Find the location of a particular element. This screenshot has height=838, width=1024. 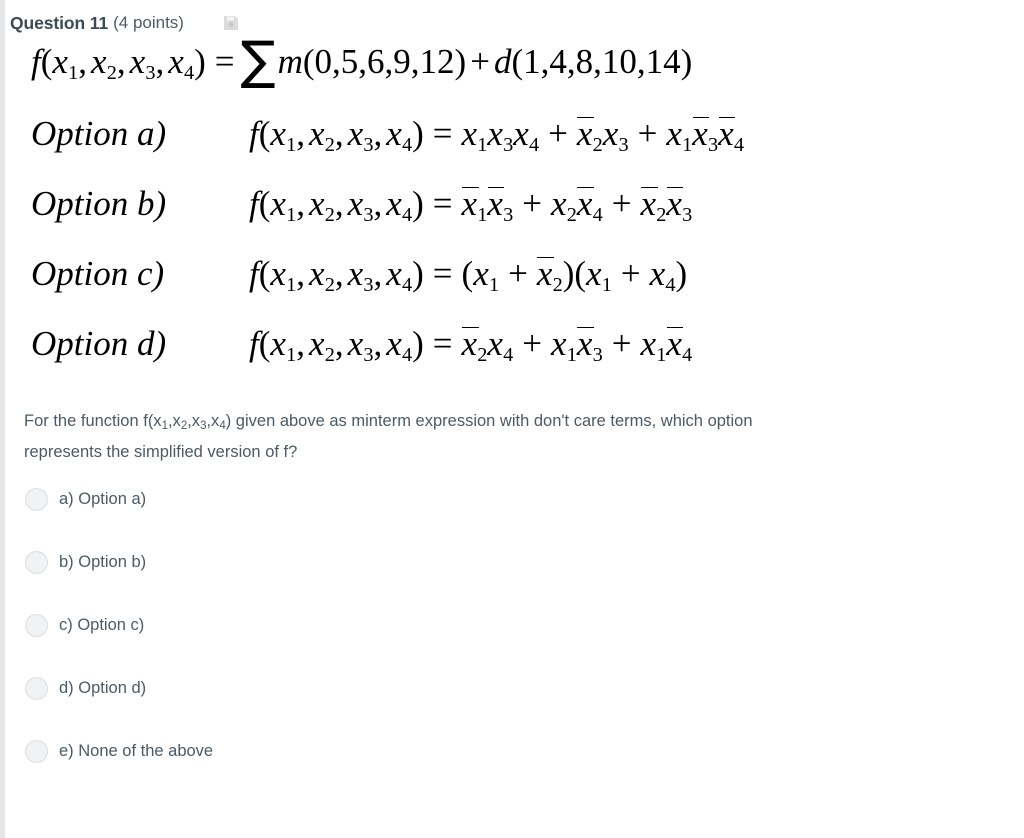

math-option-d-expression: f(x1, x2, x3, x4) = x2x4 + x1x3 + x1x4 is located at coordinates (471, 345).